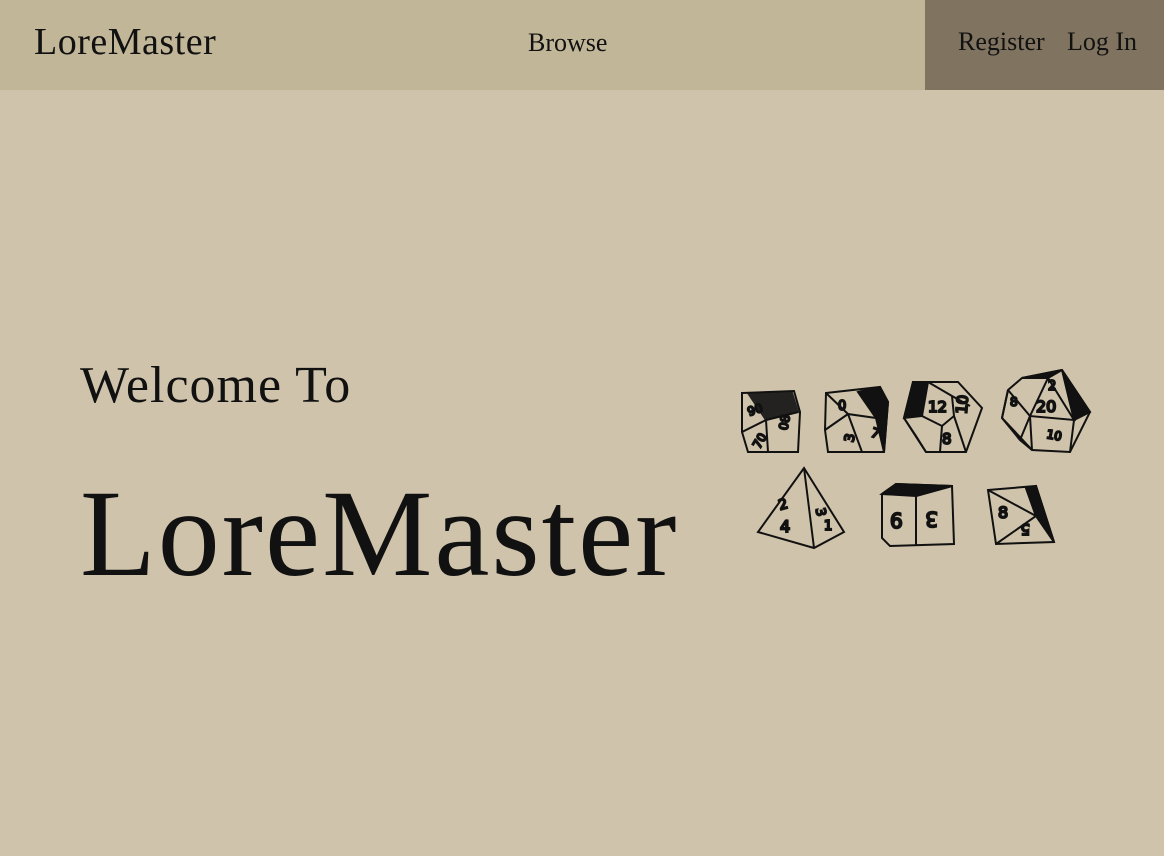  I want to click on top-navbar: LoreMaster Browse Register Log In, so click(582, 45).